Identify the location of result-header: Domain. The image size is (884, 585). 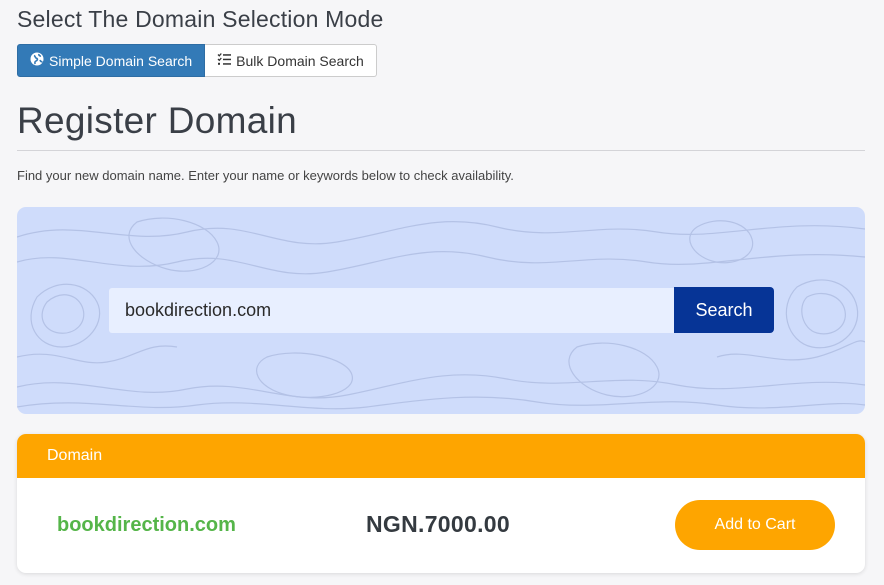
(441, 456).